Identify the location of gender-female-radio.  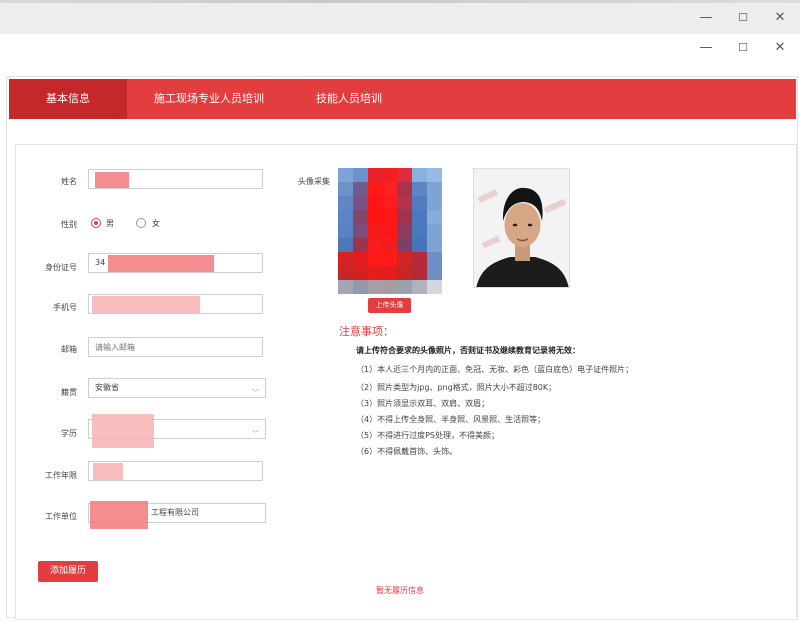
(141, 223).